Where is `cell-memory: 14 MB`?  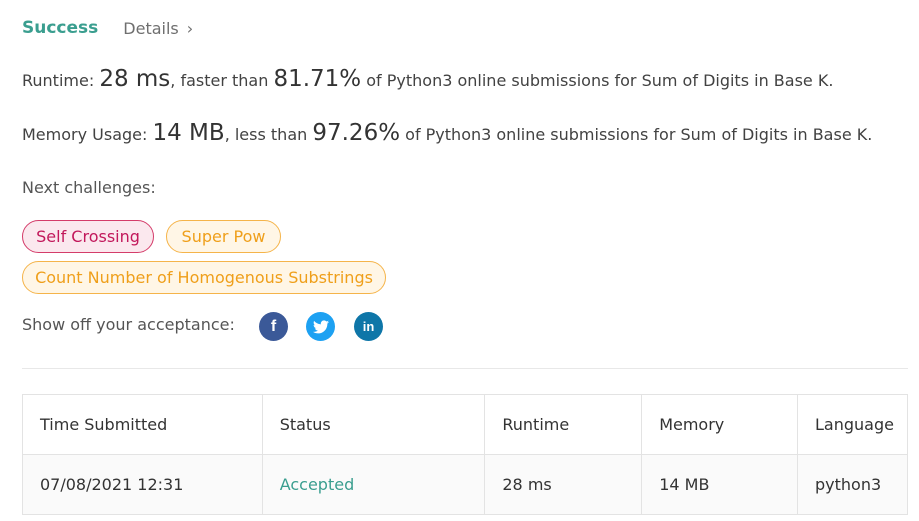 cell-memory: 14 MB is located at coordinates (719, 484).